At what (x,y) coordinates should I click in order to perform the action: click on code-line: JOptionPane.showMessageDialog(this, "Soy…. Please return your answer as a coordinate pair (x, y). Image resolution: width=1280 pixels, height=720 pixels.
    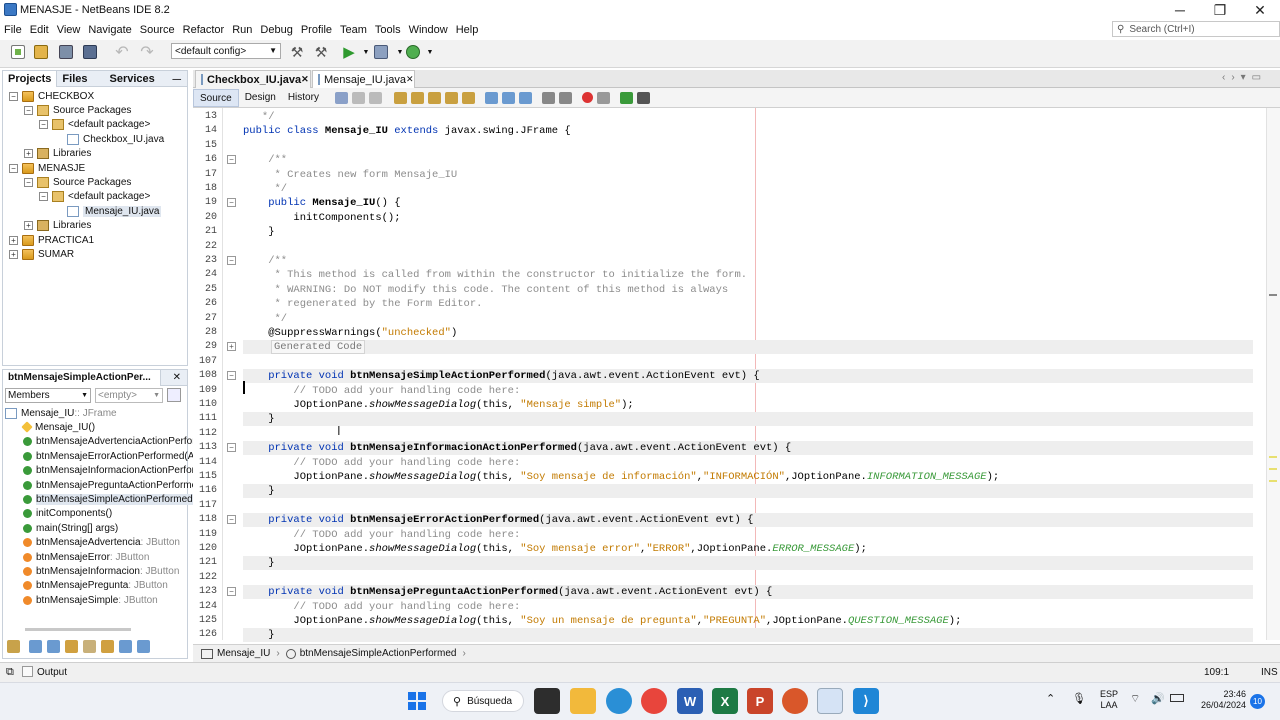
    Looking at the image, I should click on (621, 477).